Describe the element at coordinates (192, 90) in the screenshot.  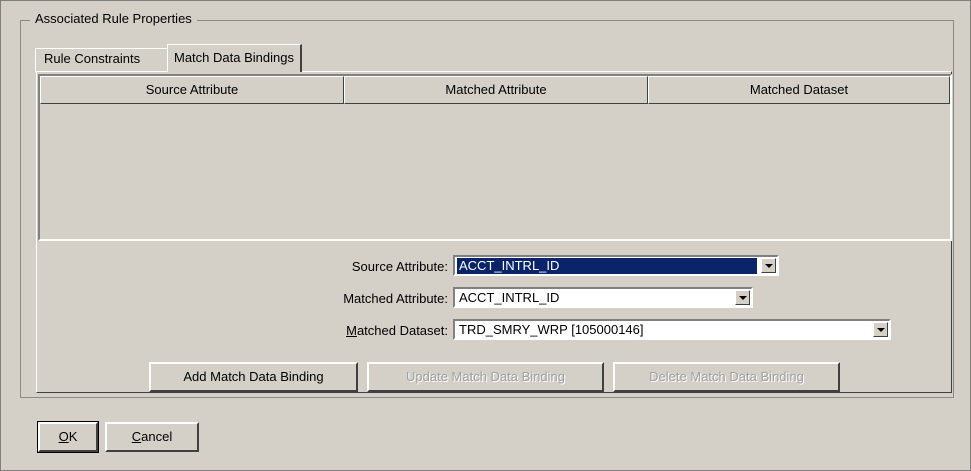
I see `column-header-source-attribute: Source Attribute` at that location.